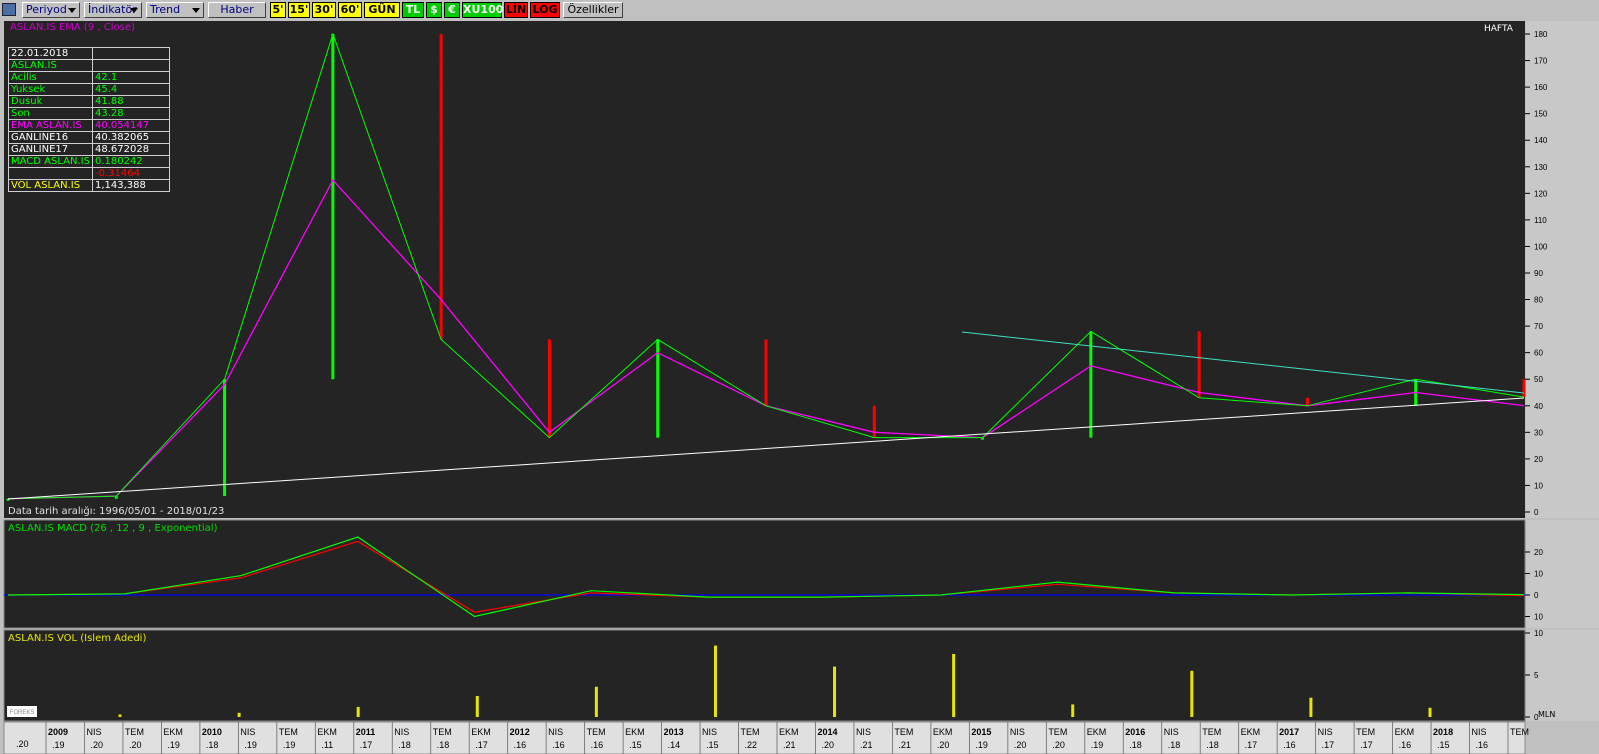 This screenshot has height=754, width=1599. Describe the element at coordinates (1536, 595) in the screenshot. I see `macd-y-tick-label: 0` at that location.